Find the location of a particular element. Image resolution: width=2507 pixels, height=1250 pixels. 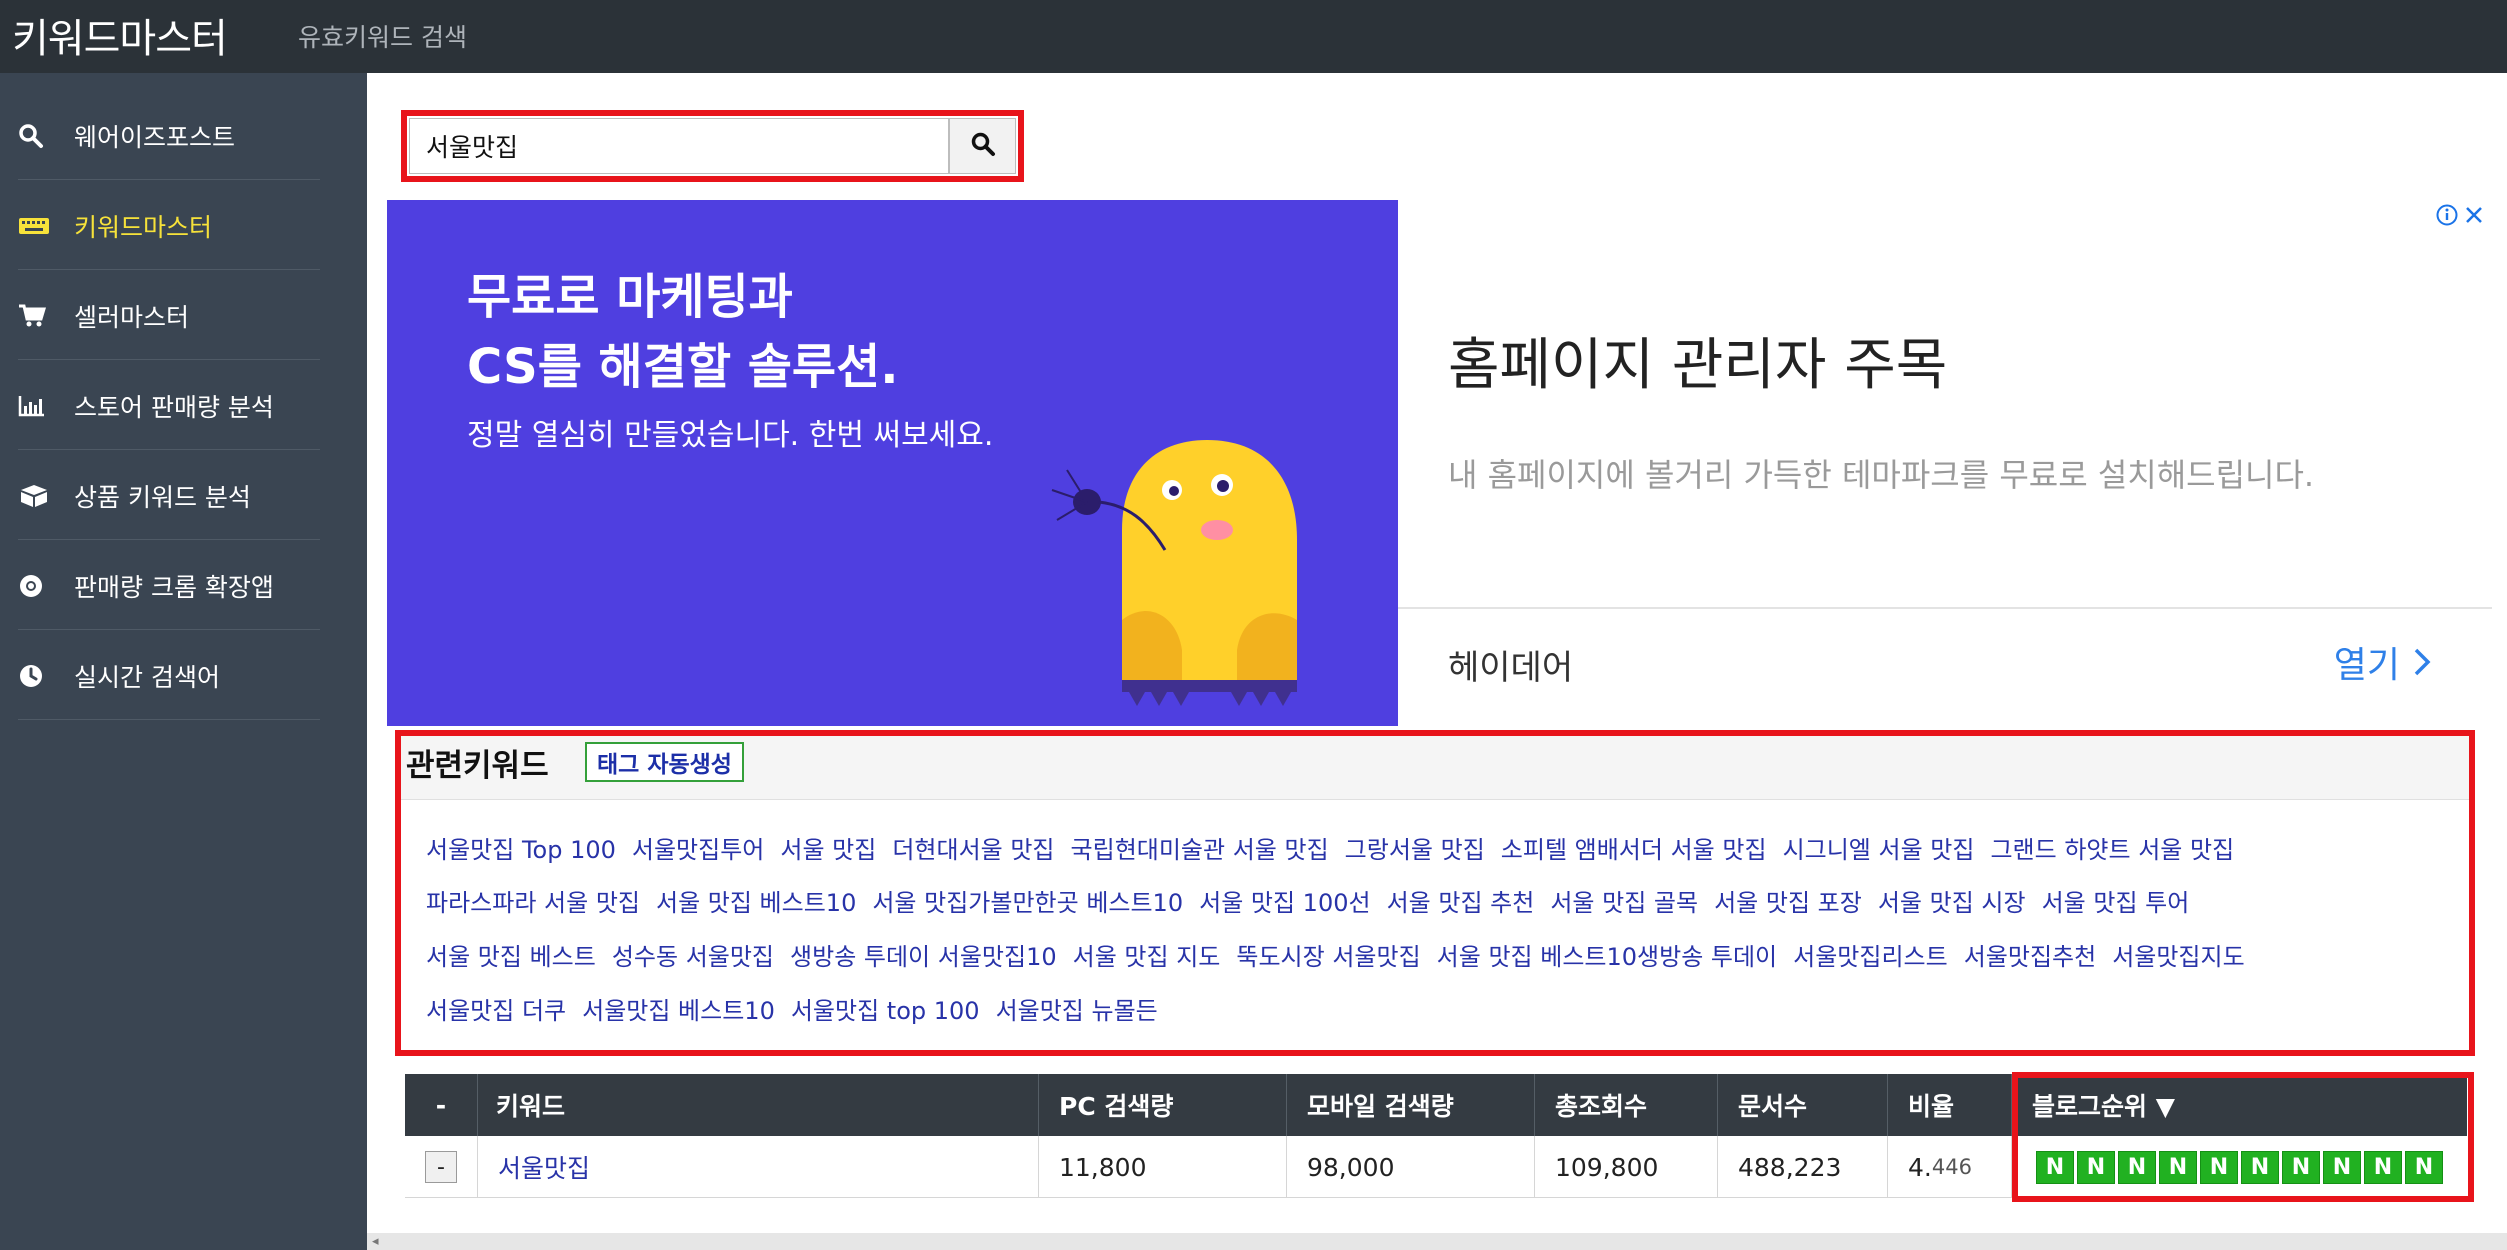

related-keyword: 그랜드 하얏트 서울 맛집 is located at coordinates (2112, 850).